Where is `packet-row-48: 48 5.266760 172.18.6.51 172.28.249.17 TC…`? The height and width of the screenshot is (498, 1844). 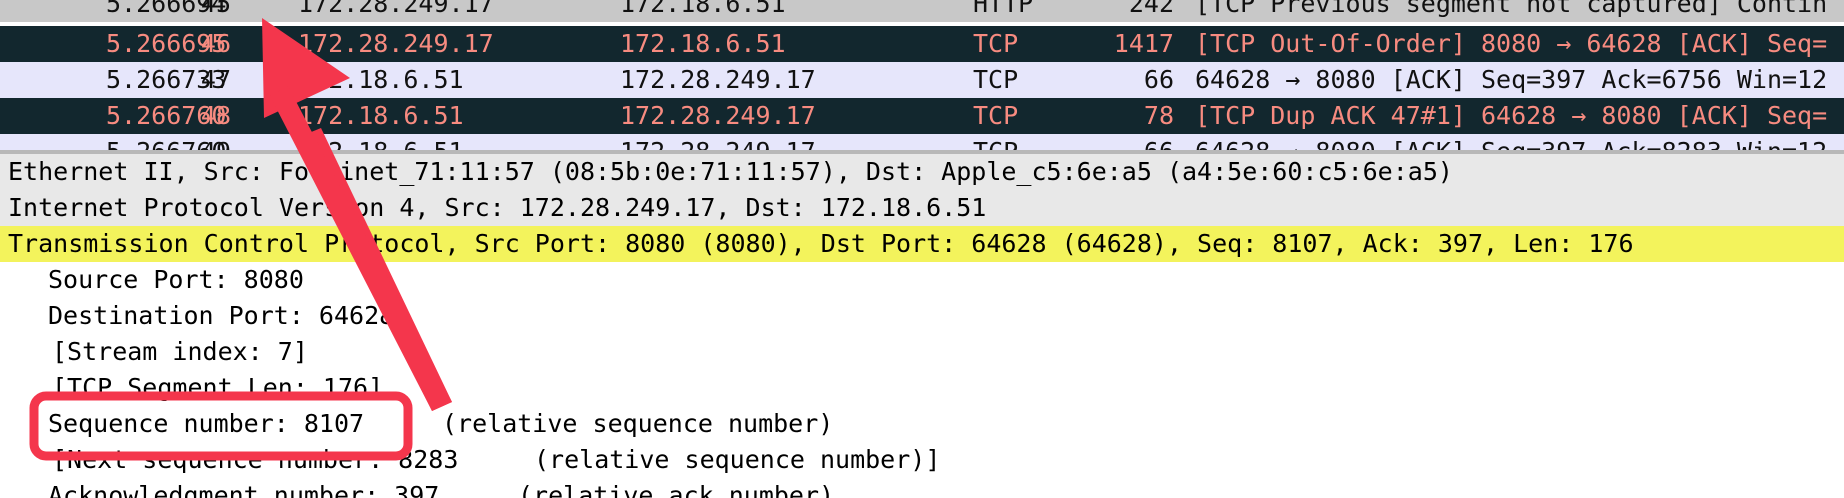 packet-row-48: 48 5.266760 172.18.6.51 172.28.249.17 TC… is located at coordinates (922, 116).